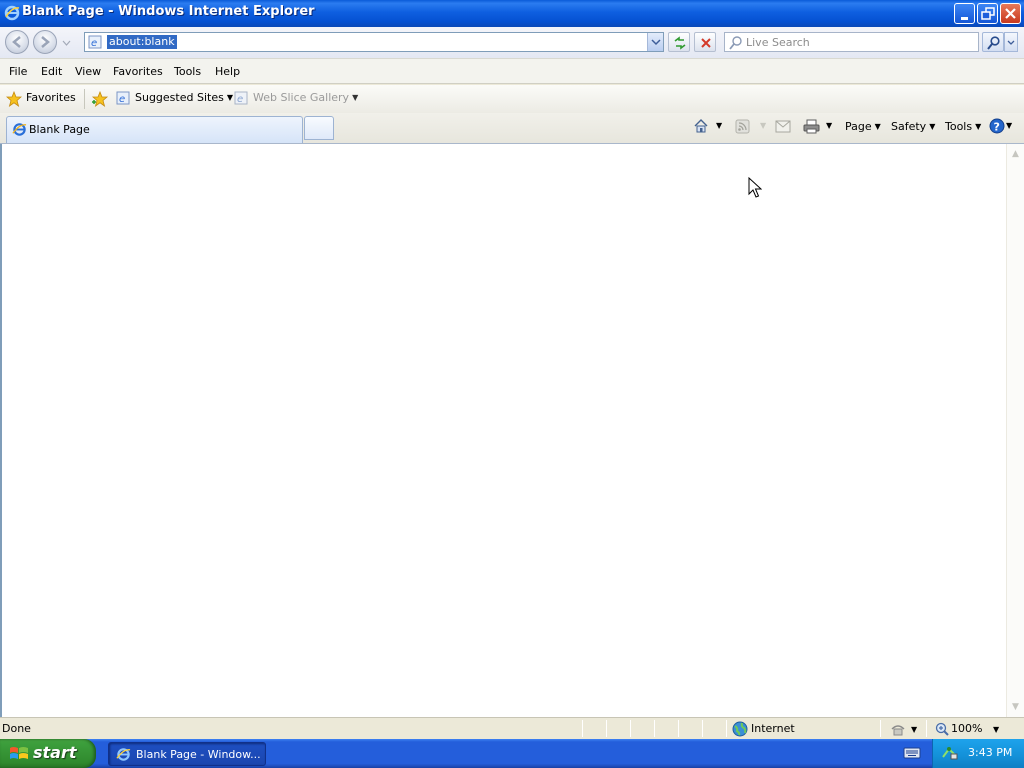 The height and width of the screenshot is (768, 1024). I want to click on tab-bar: Blank Page ▼ ▼ ▼ Page▼ Safety▼ Tools▼, so click(512, 128).